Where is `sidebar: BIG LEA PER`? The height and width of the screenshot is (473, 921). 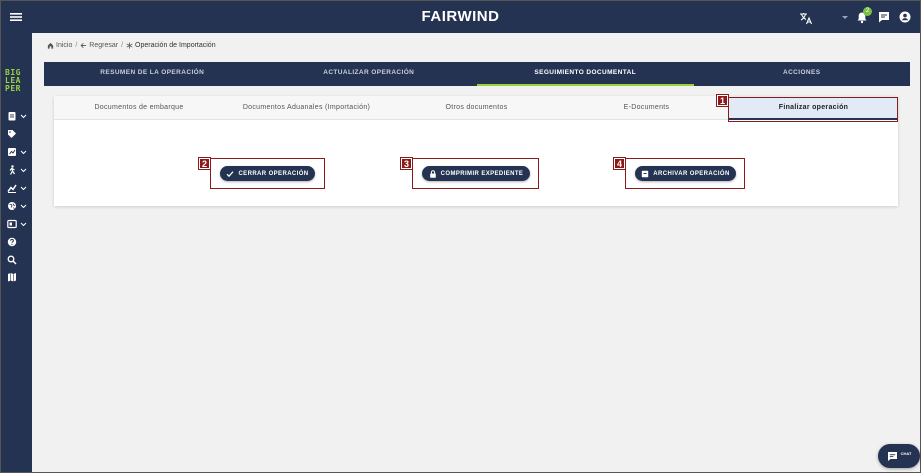 sidebar: BIG LEA PER is located at coordinates (16, 252).